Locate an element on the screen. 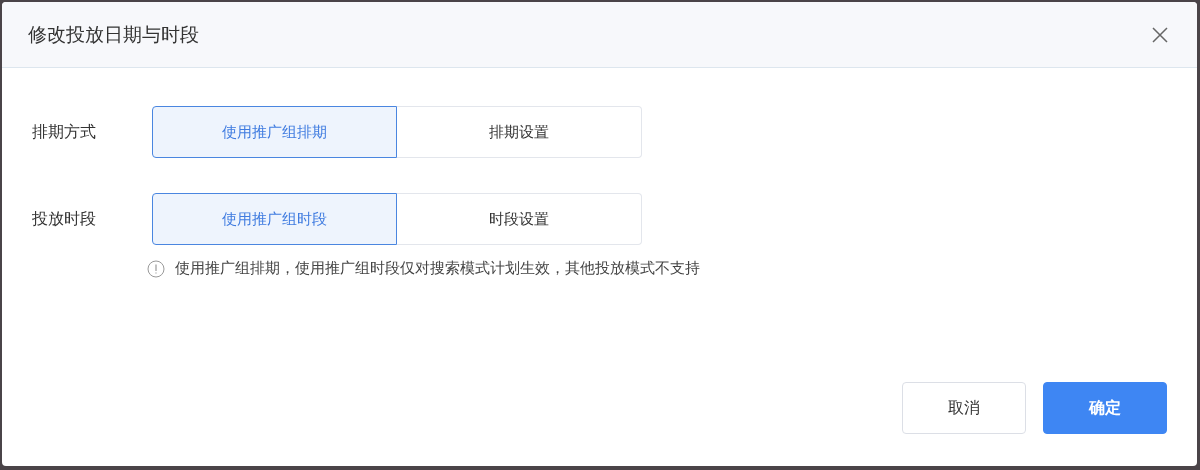 Image resolution: width=1200 pixels, height=470 pixels. field-label: 排期方式 is located at coordinates (64, 132).